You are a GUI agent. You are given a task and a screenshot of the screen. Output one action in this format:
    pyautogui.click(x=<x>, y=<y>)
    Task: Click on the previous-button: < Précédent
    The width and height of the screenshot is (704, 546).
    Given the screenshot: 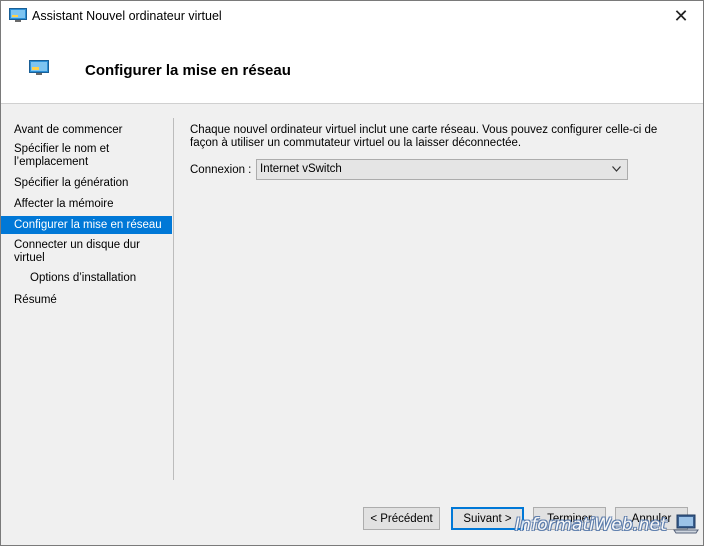 What is the action you would take?
    pyautogui.click(x=401, y=518)
    